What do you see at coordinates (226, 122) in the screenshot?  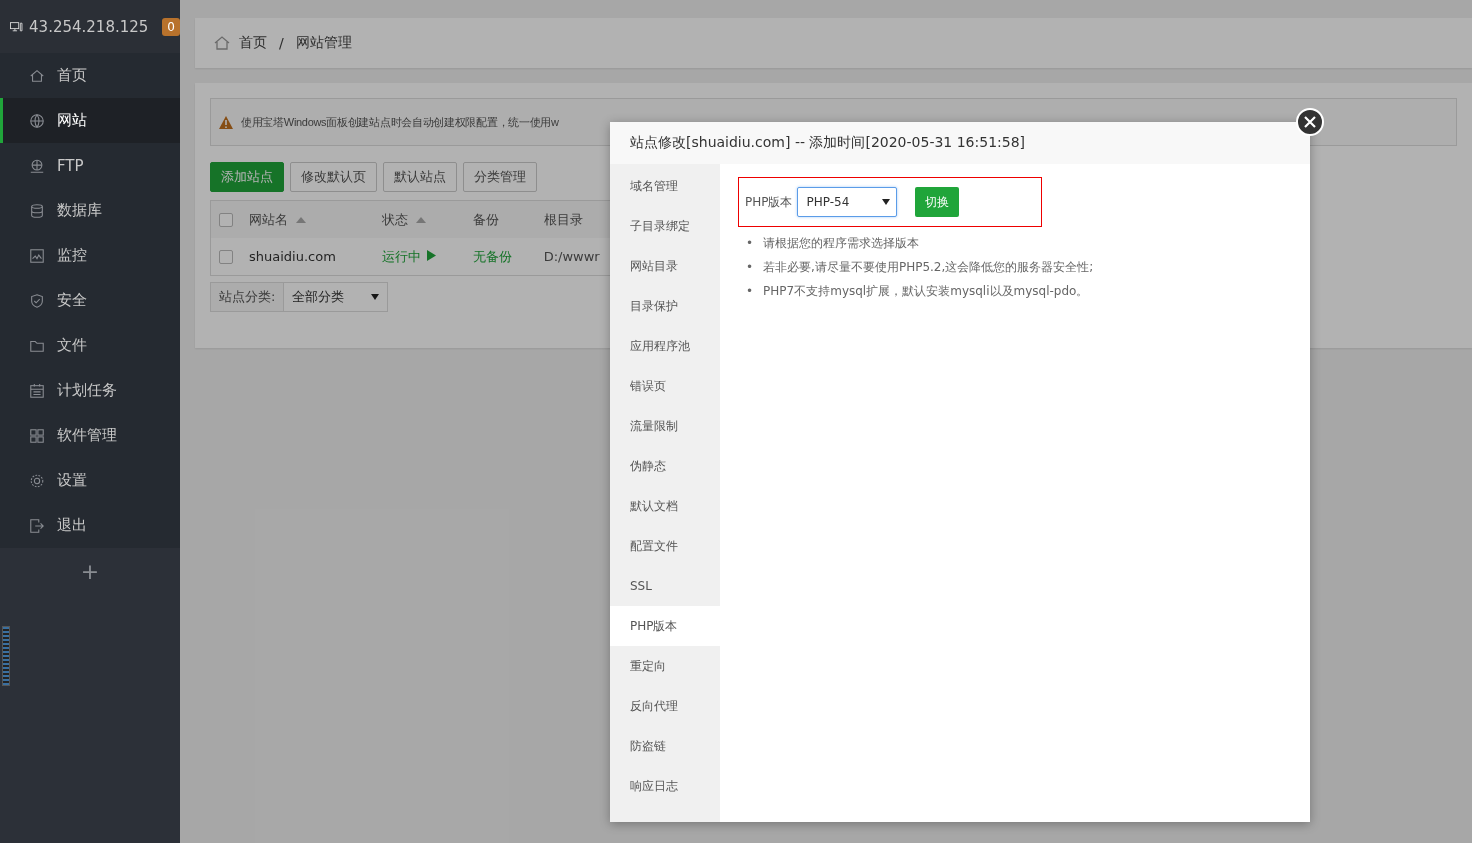 I see `warning-icon` at bounding box center [226, 122].